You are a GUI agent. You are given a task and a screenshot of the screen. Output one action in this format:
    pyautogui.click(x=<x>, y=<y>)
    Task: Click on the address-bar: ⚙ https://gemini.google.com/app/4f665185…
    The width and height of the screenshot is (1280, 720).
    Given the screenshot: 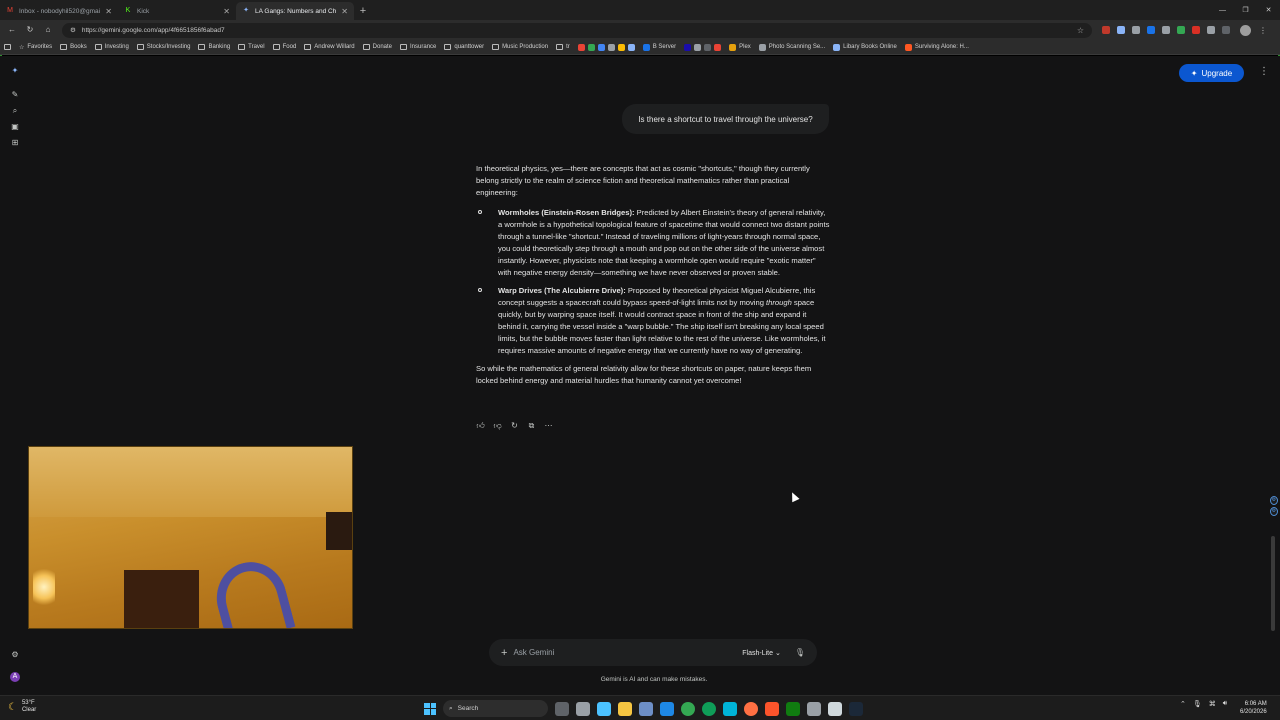 What is the action you would take?
    pyautogui.click(x=577, y=30)
    